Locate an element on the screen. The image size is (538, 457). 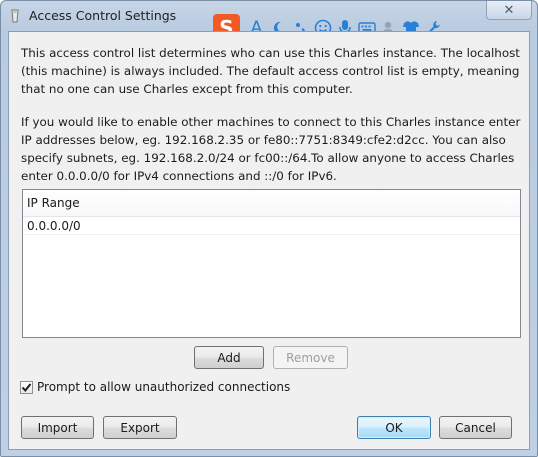
prompt-checkbox-label: Prompt to allow unauthorized connections is located at coordinates (164, 387).